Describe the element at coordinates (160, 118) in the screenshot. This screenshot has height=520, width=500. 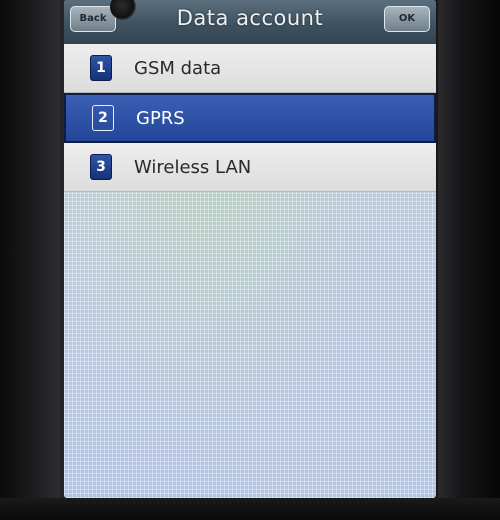
I see `list-item-label: GPRS` at that location.